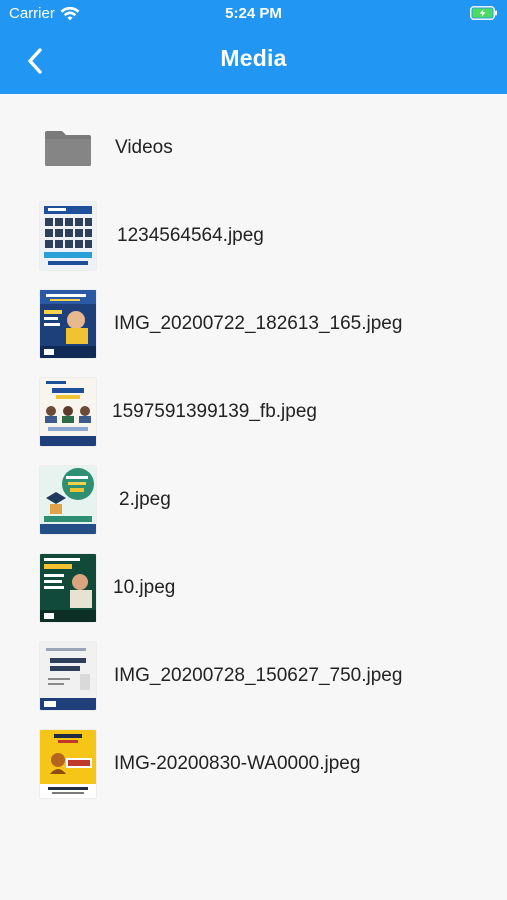 Image resolution: width=507 pixels, height=900 pixels. I want to click on folder-icon-wrap, so click(68, 148).